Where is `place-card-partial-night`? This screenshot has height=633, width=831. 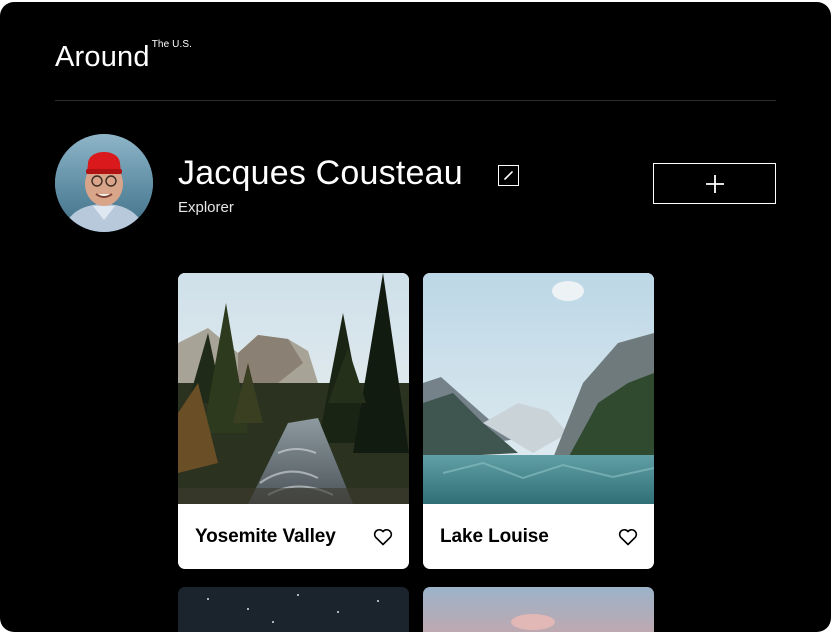
place-card-partial-night is located at coordinates (293, 609).